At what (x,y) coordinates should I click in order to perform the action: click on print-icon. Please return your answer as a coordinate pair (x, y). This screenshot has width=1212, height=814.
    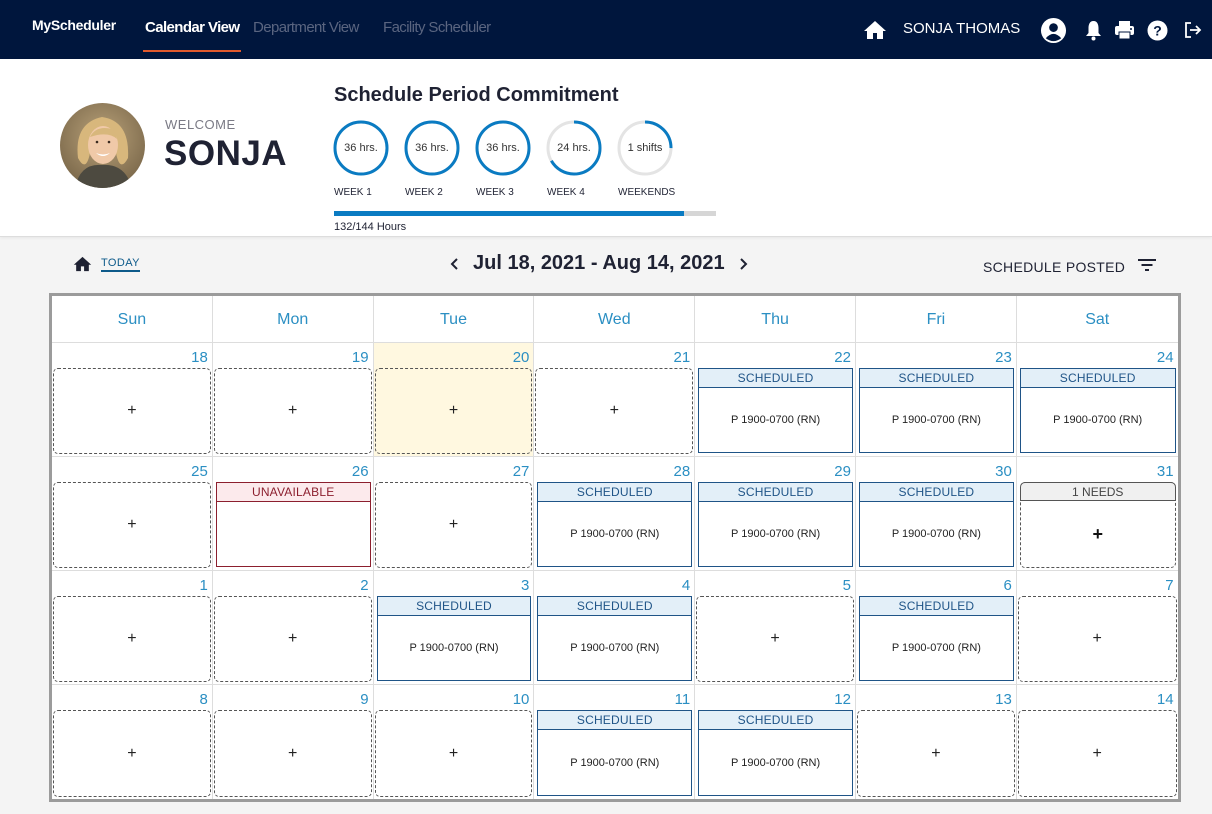
    Looking at the image, I should click on (1124, 30).